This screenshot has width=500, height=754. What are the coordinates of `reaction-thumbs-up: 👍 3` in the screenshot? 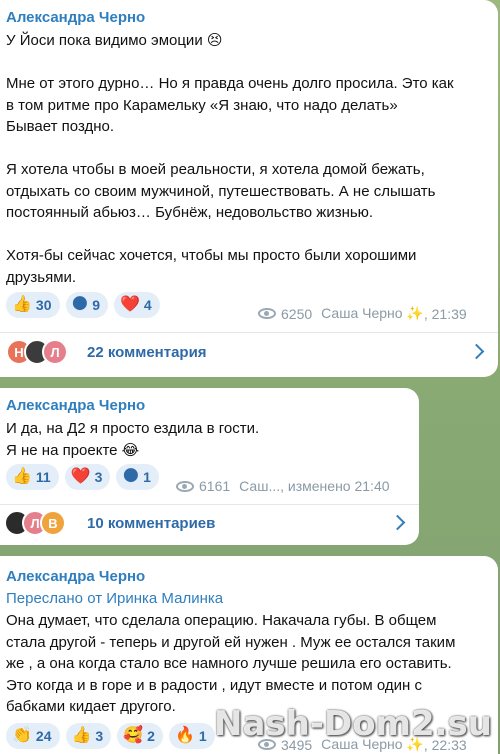 It's located at (88, 736).